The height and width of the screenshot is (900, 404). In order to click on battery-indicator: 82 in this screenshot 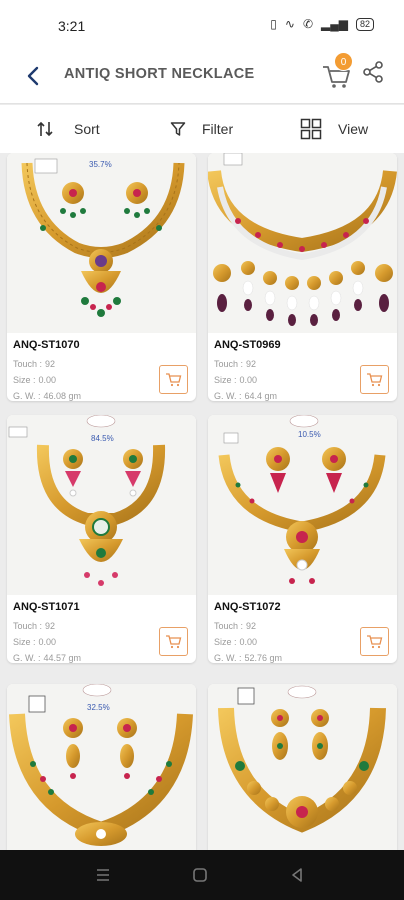, I will do `click(364, 24)`.